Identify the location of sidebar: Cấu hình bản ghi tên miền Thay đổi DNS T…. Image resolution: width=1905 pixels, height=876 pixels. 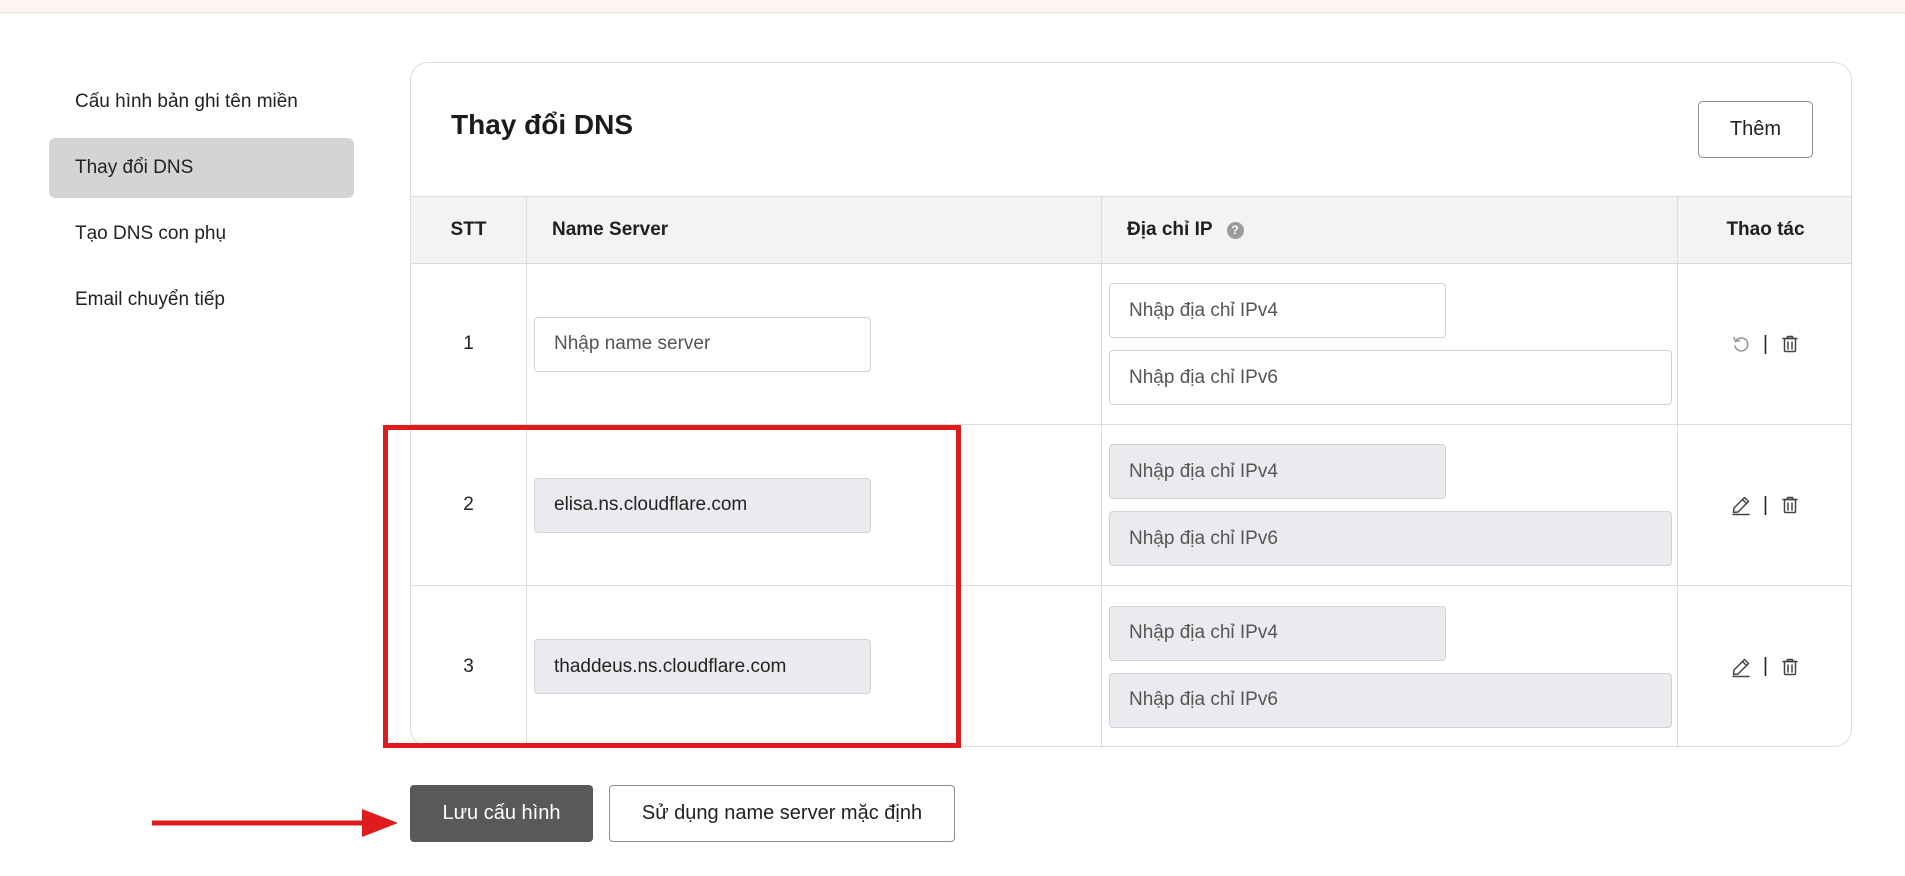
(201, 204).